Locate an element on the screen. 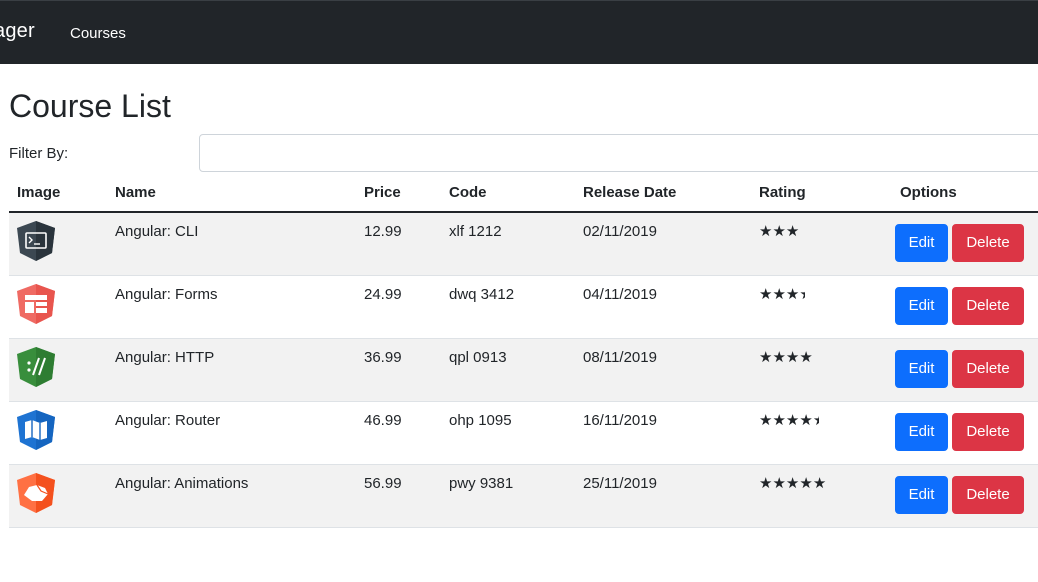 This screenshot has width=1038, height=582. http-slashes-icon is located at coordinates (36, 366).